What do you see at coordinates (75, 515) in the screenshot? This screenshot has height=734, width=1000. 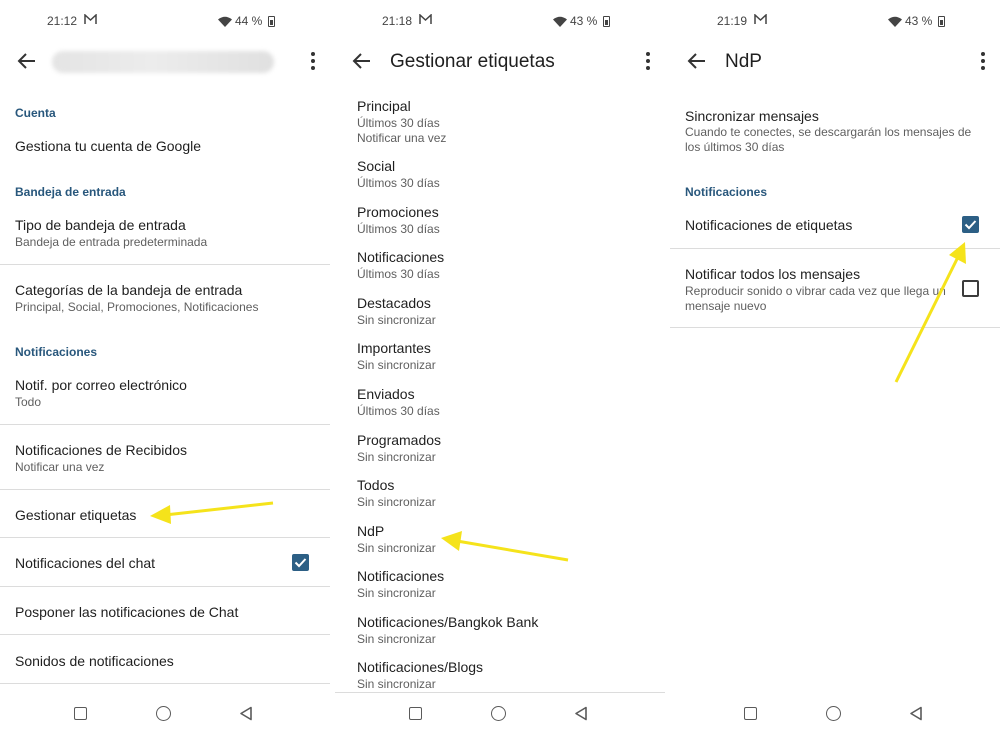 I see `item-gestionar-etiquetas: Gestionar etiquetas` at bounding box center [75, 515].